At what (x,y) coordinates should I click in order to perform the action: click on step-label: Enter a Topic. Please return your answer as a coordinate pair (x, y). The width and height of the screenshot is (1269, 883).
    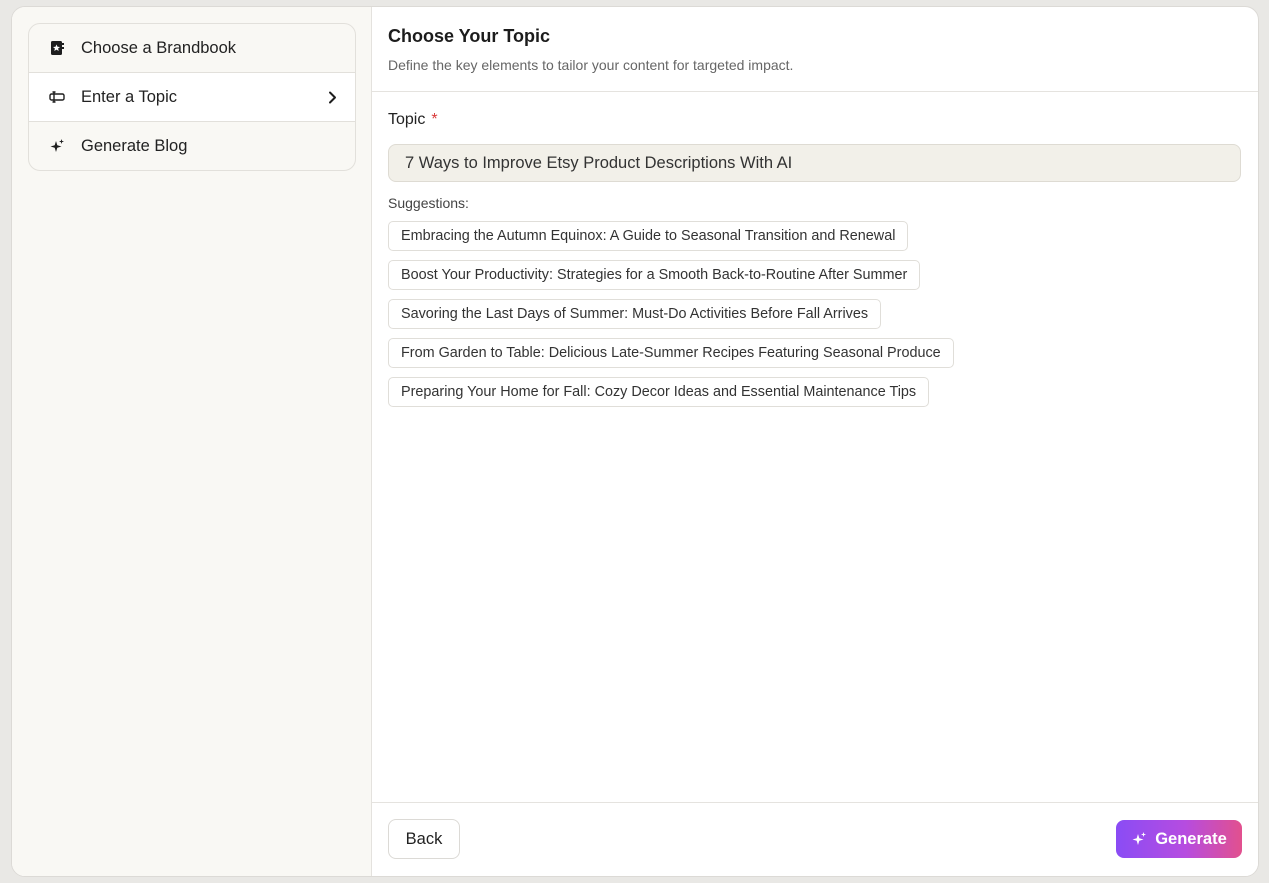
    Looking at the image, I should click on (129, 96).